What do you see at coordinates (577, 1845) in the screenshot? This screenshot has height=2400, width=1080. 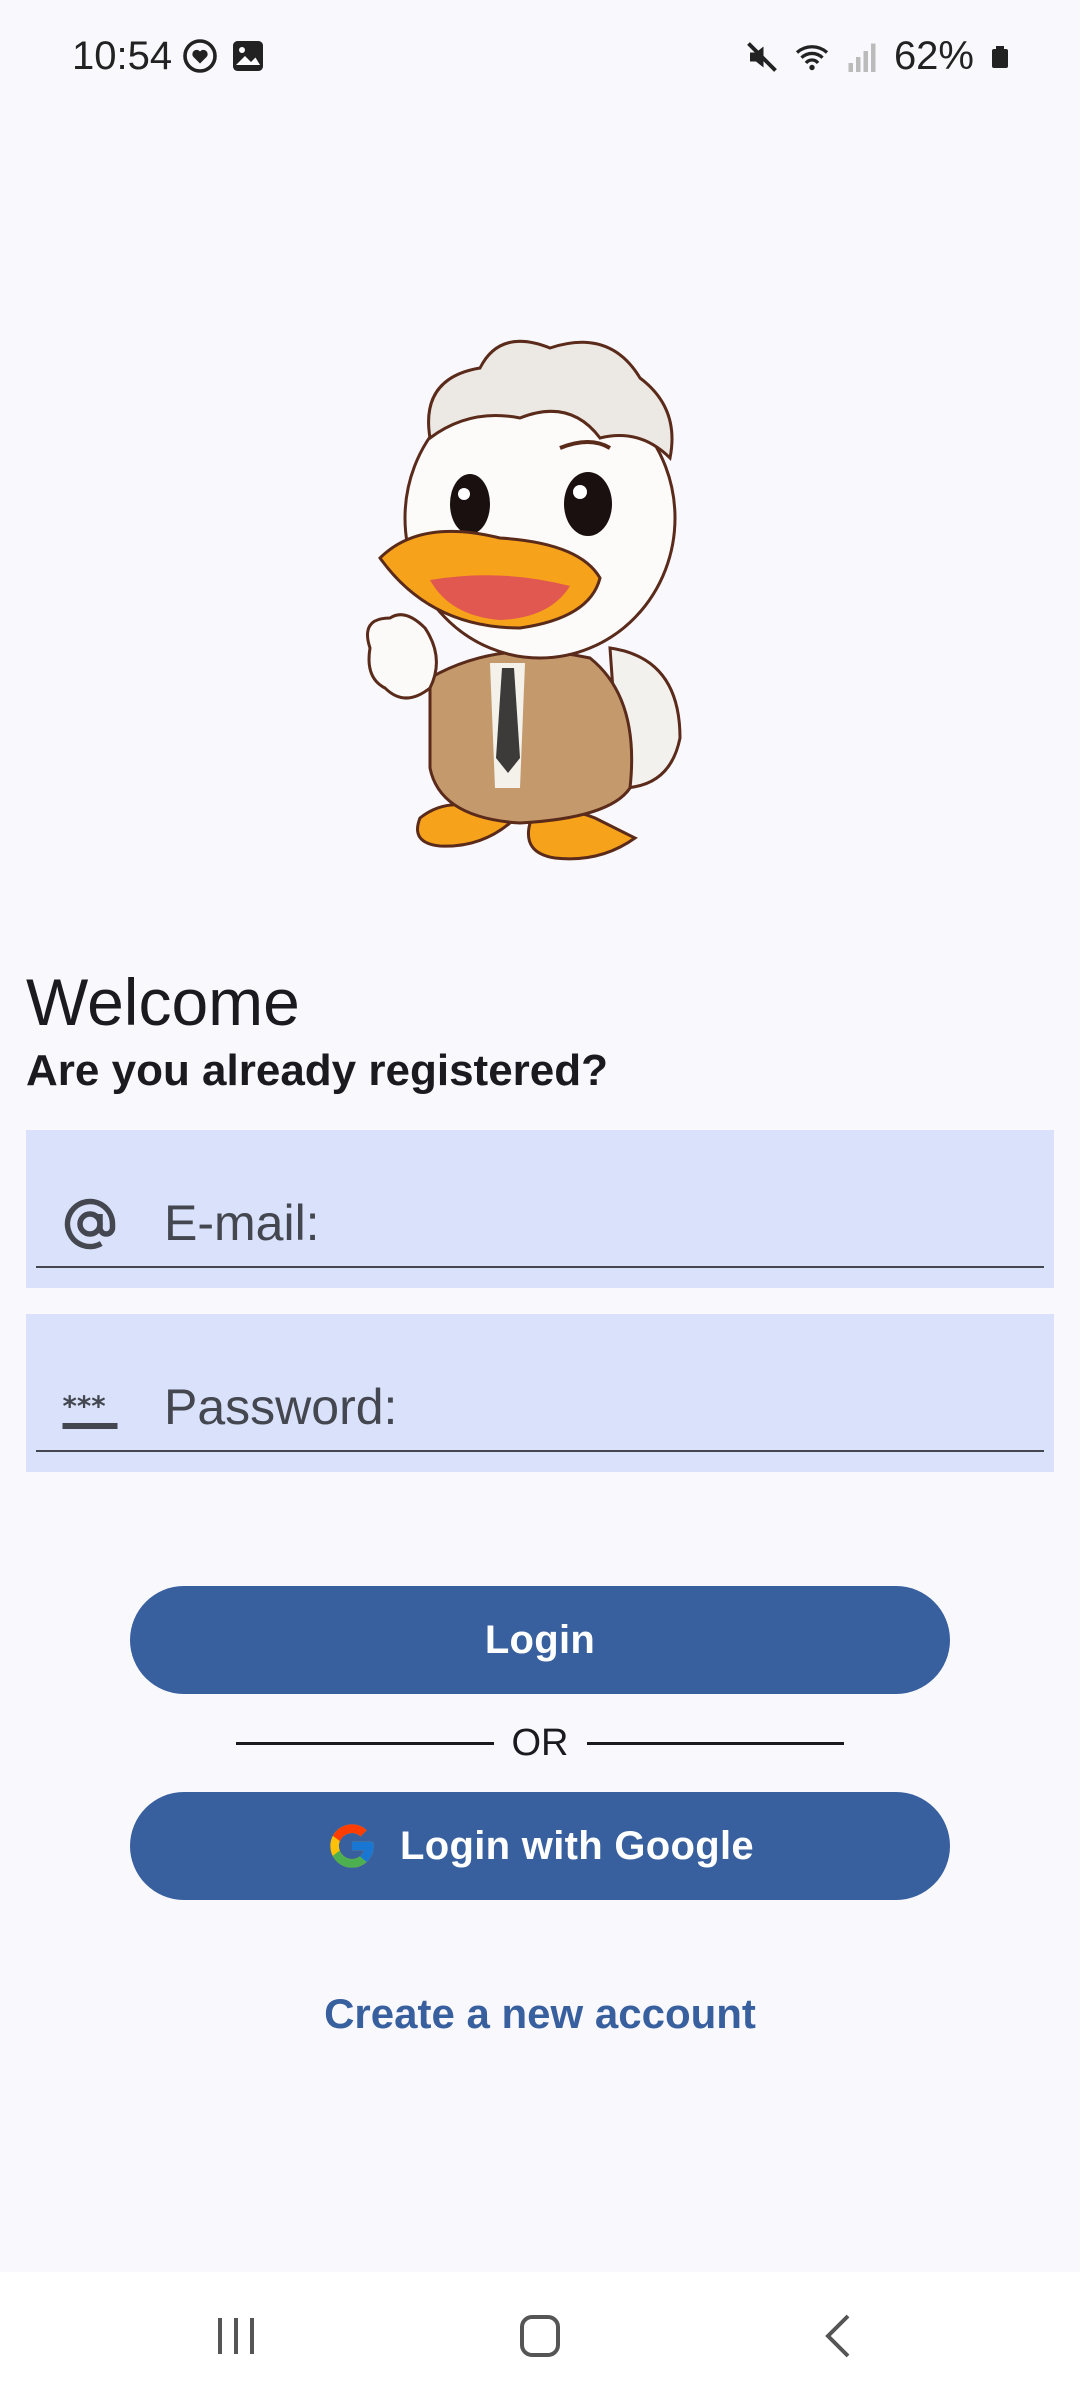 I see `google-button-label: Login with Google` at bounding box center [577, 1845].